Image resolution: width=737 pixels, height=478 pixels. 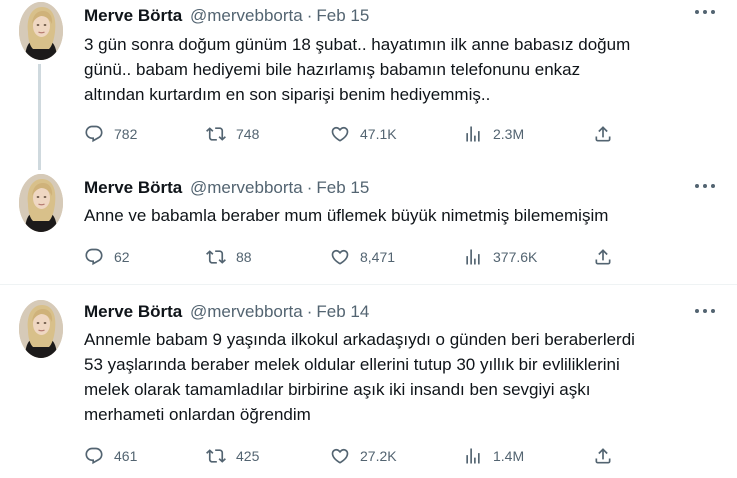 I want to click on tweet-actions: 62 88 8,471 377.6K, so click(x=354, y=257).